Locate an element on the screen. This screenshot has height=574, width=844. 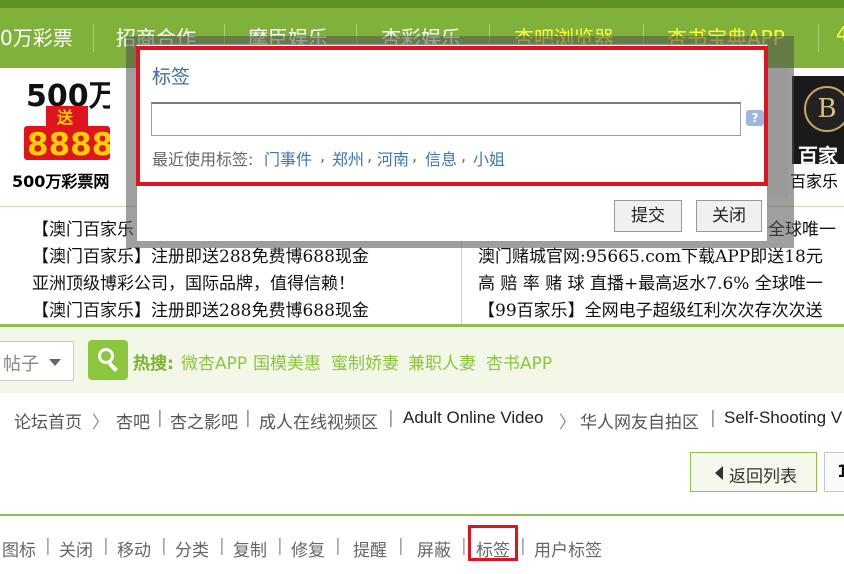
recent-tag-link: 小姐 is located at coordinates (489, 158).